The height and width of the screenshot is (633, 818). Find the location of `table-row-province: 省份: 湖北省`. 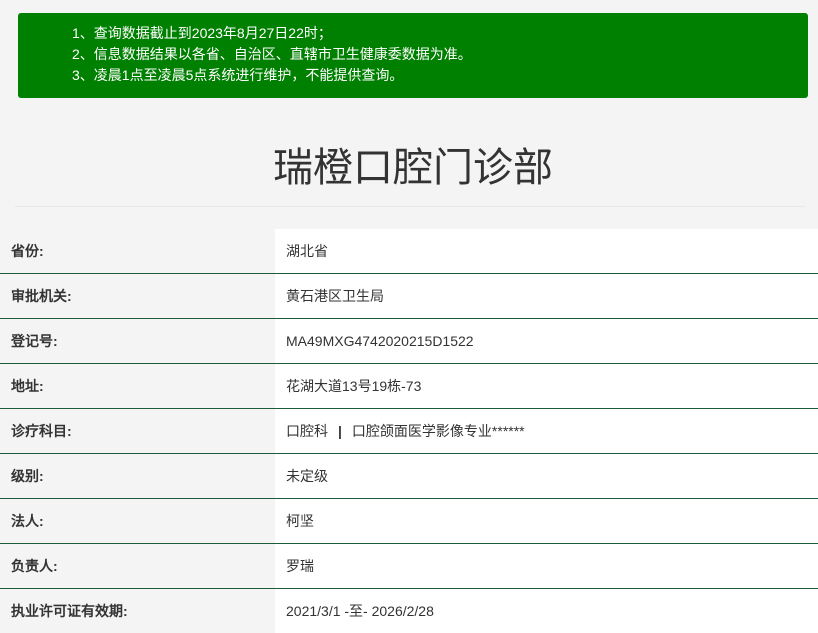

table-row-province: 省份: 湖北省 is located at coordinates (409, 251).